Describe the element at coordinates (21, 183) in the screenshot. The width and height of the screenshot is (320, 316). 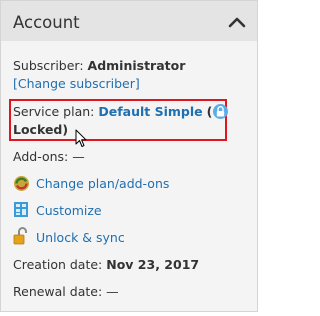
I see `change-plan-icon` at that location.